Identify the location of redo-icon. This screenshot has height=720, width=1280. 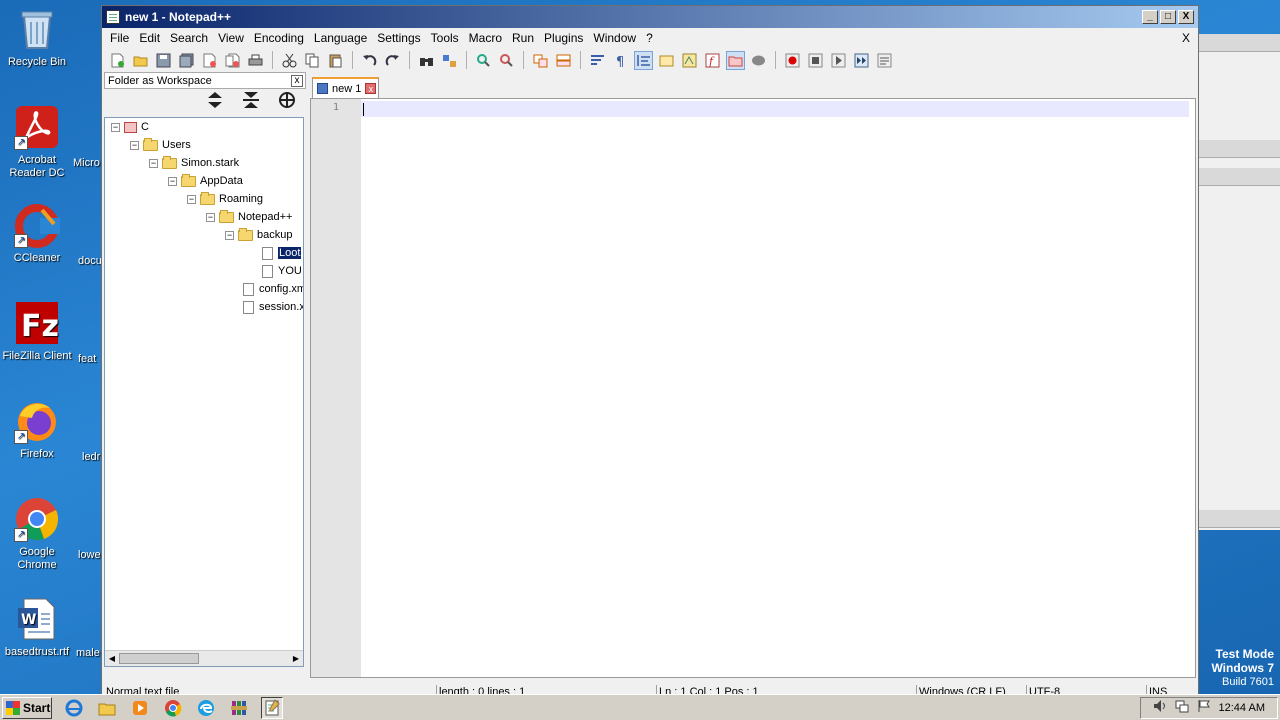
(392, 60).